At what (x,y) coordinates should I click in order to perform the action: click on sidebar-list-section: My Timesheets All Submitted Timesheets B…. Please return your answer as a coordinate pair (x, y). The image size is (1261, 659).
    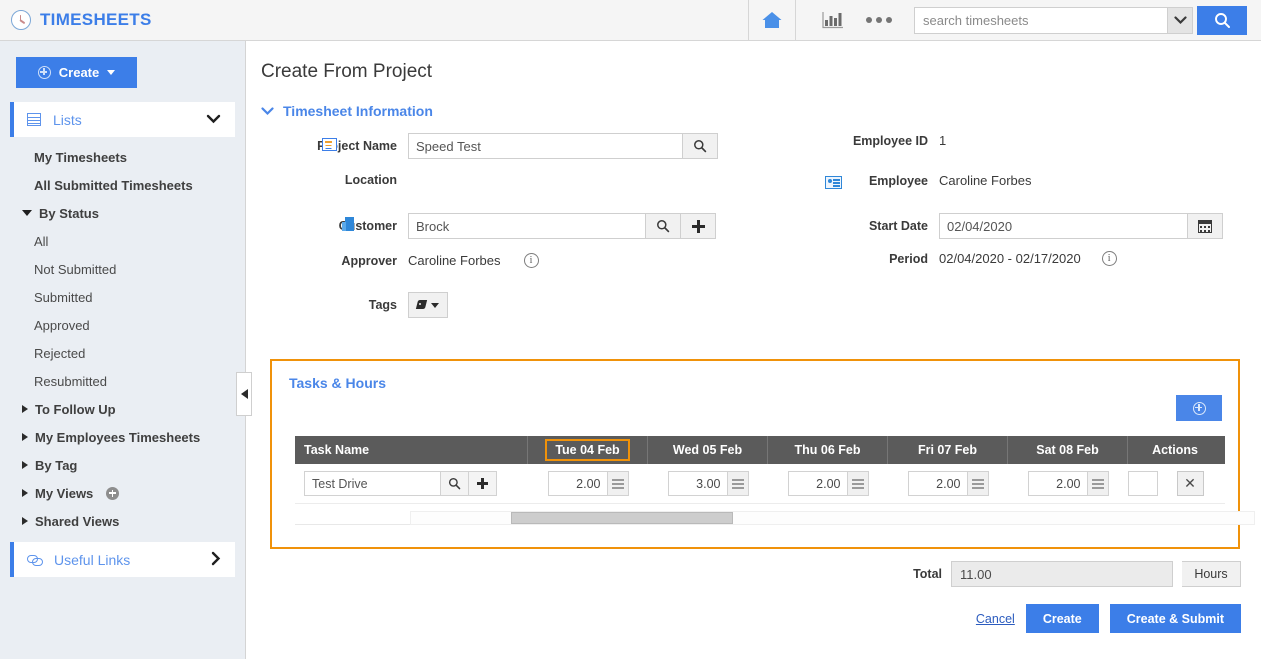
    Looking at the image, I should click on (122, 339).